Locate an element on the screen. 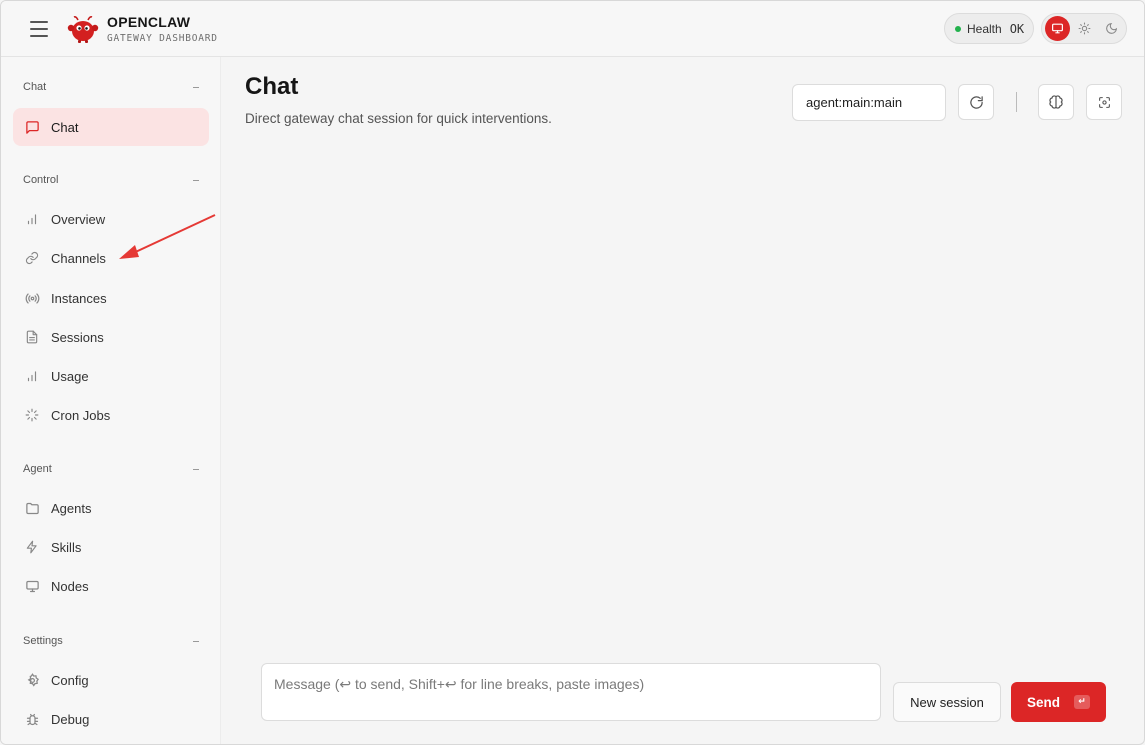 The image size is (1145, 745). sidebar-item-skills: Skills is located at coordinates (111, 547).